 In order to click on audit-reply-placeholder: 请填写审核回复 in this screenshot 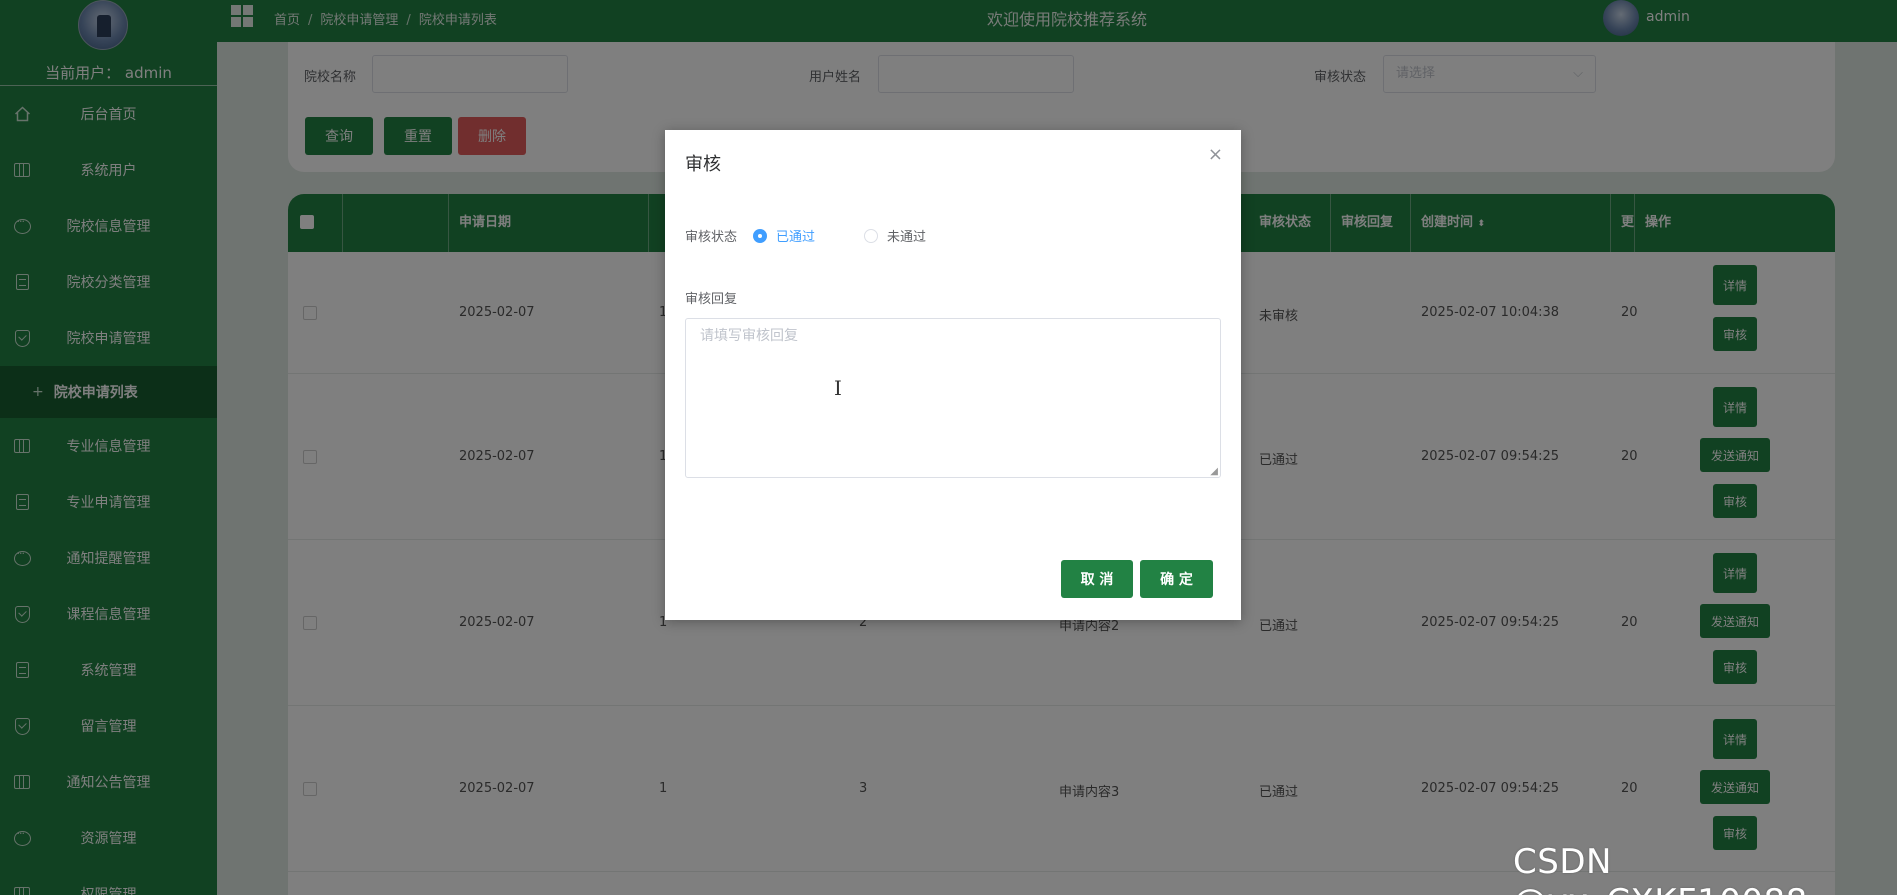, I will do `click(749, 336)`.